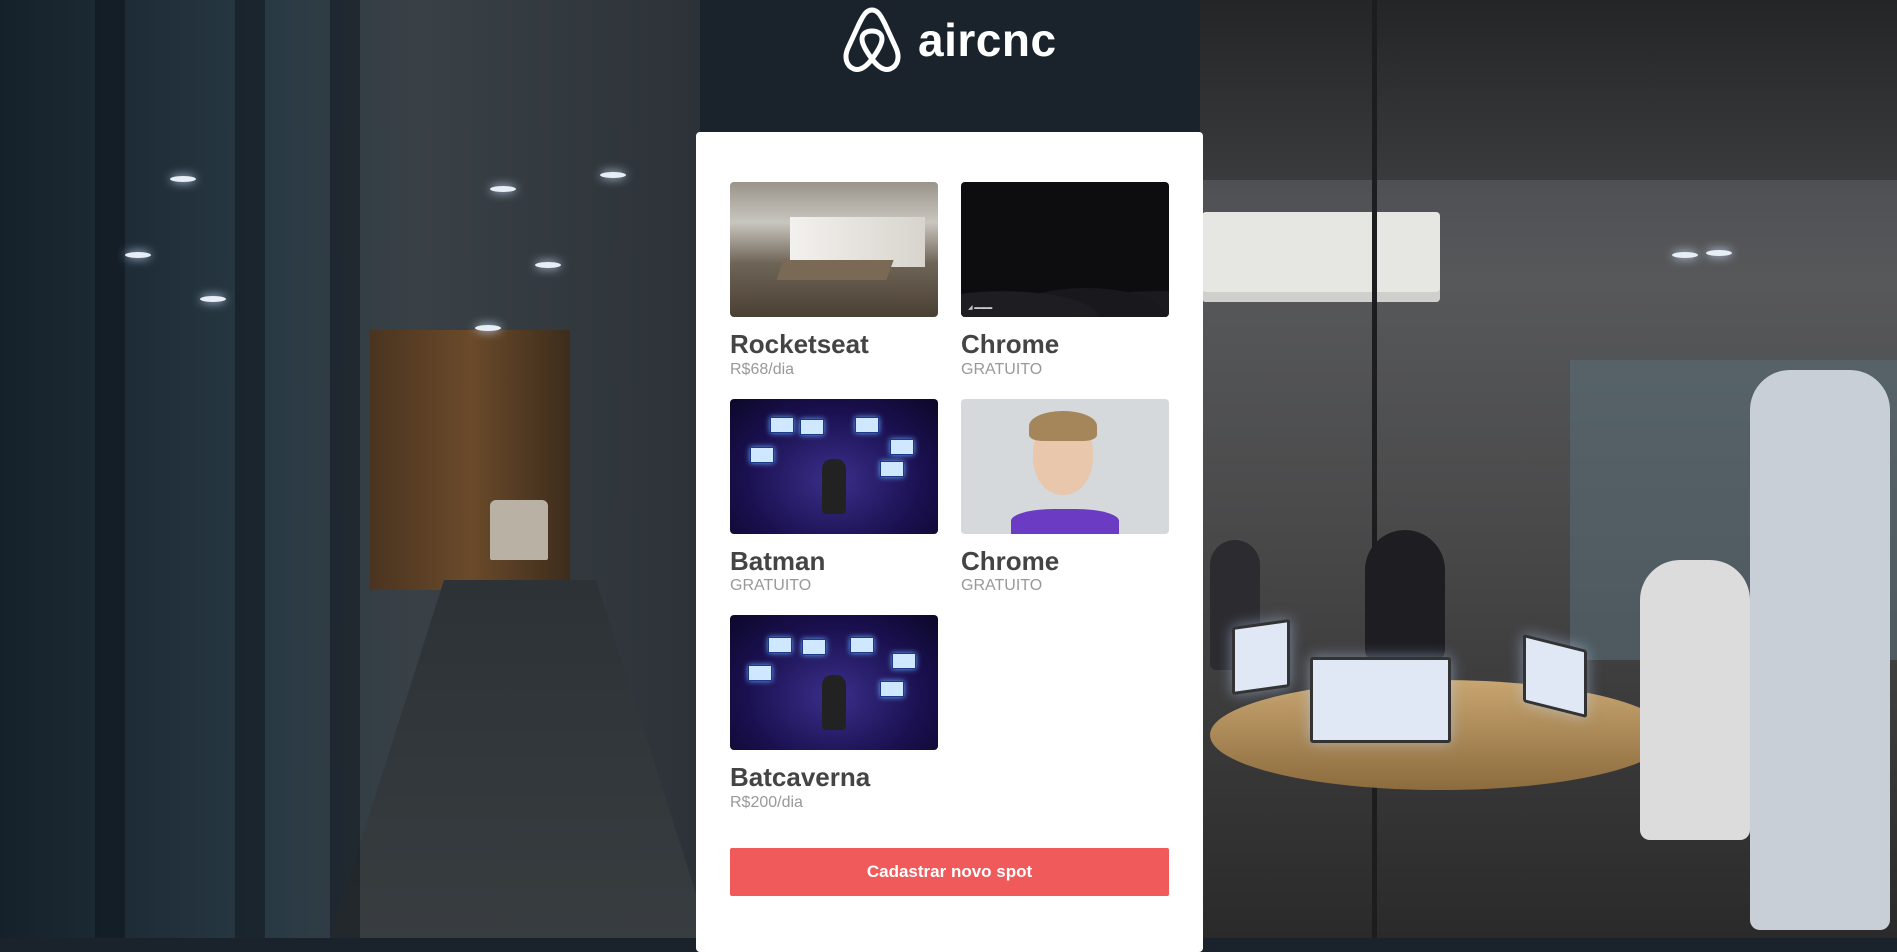  I want to click on spot-item: Rocketseat R$68/dia, so click(834, 280).